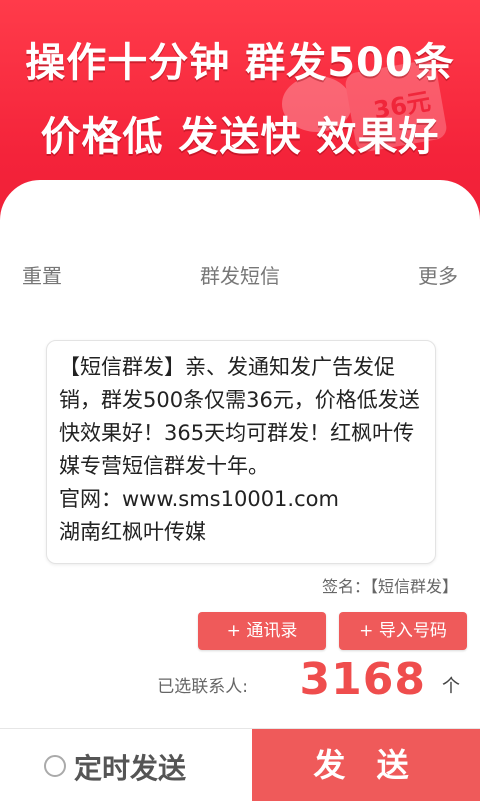 The image size is (480, 801). I want to click on more-button: 更多, so click(438, 274).